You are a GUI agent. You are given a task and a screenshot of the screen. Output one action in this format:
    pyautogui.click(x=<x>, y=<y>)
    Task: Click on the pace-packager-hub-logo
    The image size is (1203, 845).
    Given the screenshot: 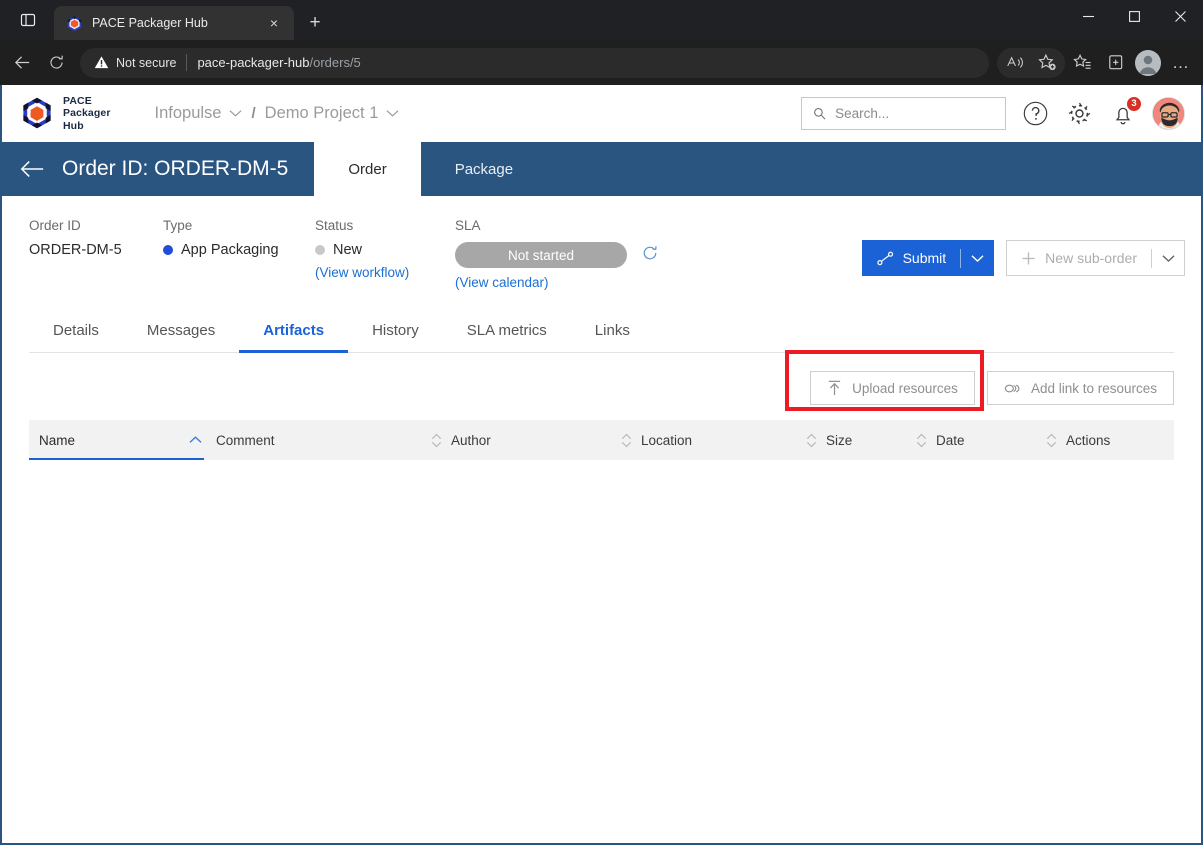 What is the action you would take?
    pyautogui.click(x=37, y=113)
    